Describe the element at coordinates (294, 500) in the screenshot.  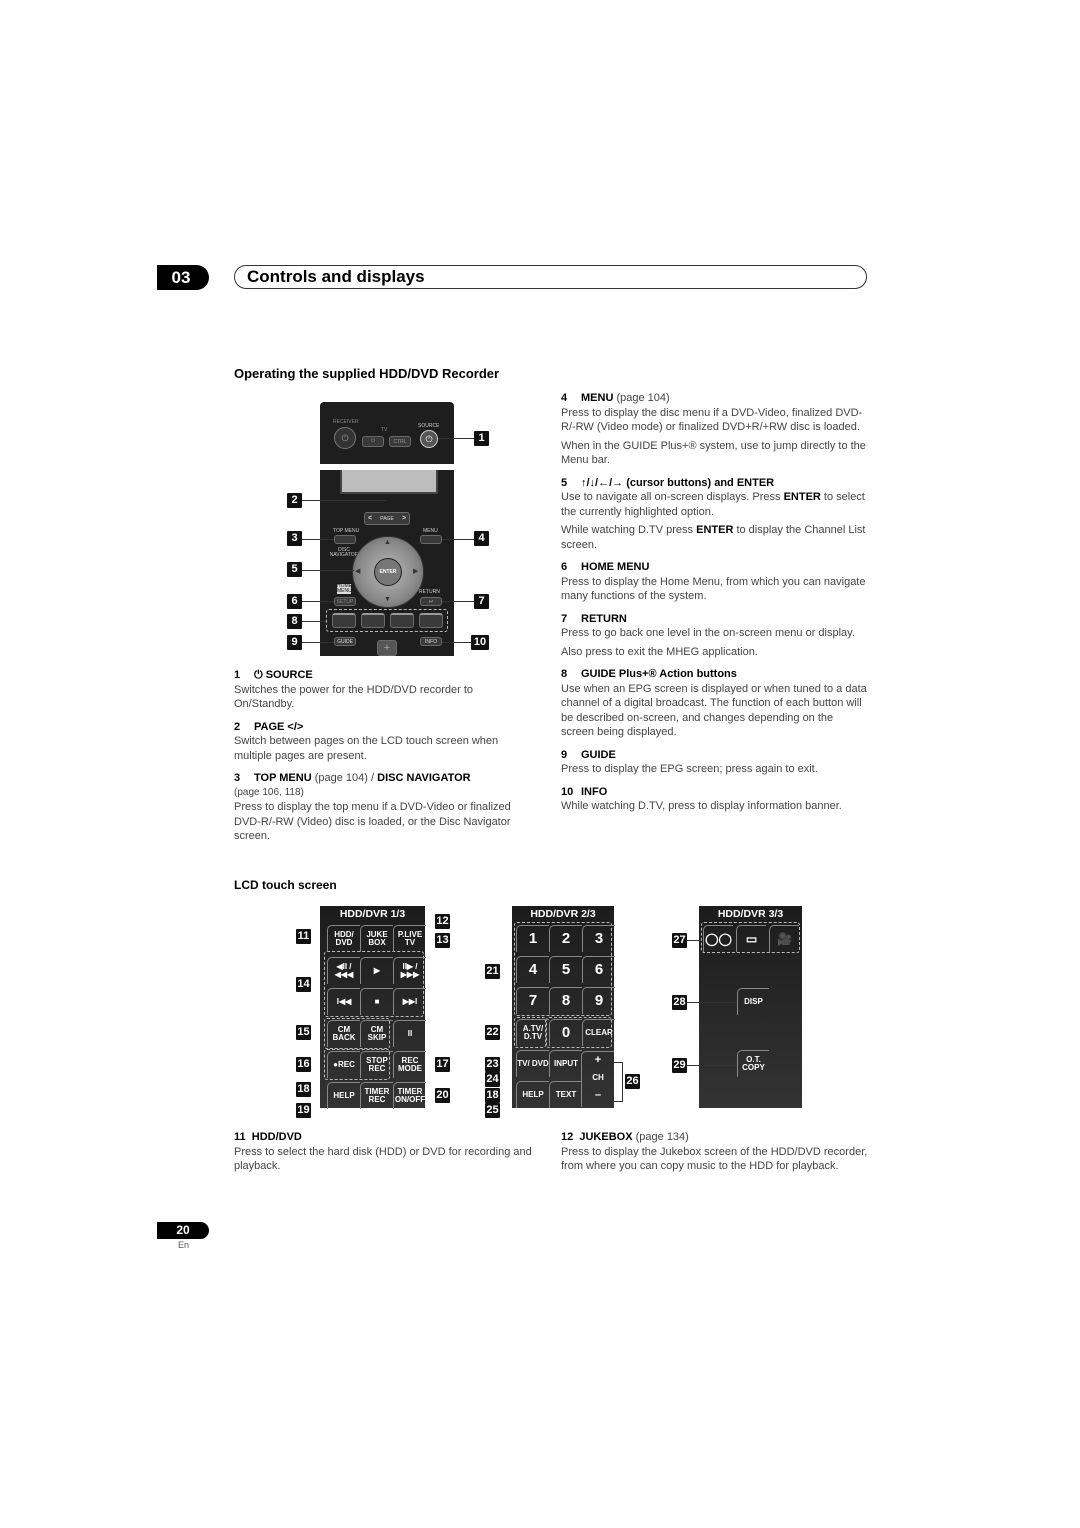
I see `callout-2: 2` at that location.